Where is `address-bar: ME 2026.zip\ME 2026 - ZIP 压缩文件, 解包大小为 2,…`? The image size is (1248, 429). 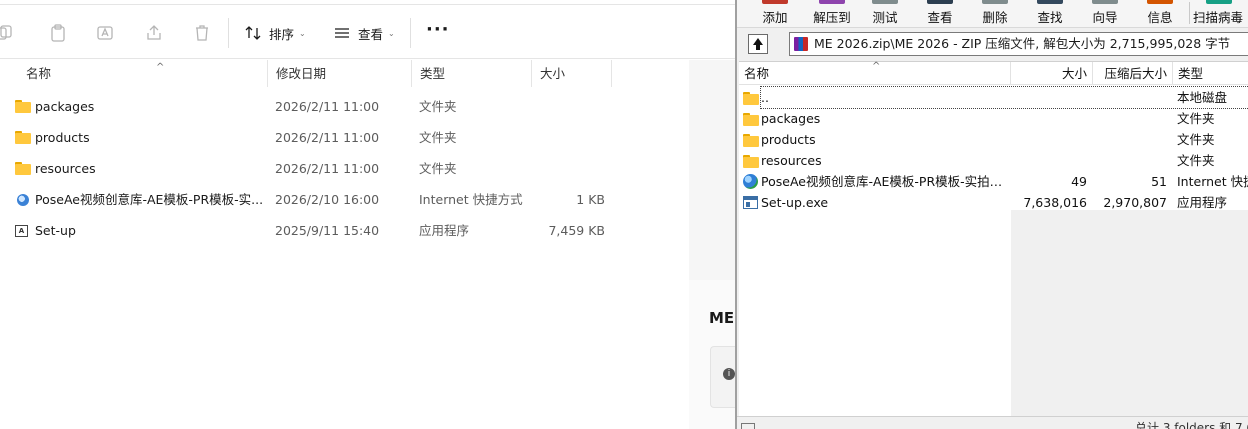 address-bar: ME 2026.zip\ME 2026 - ZIP 压缩文件, 解包大小为 2,… is located at coordinates (992, 44).